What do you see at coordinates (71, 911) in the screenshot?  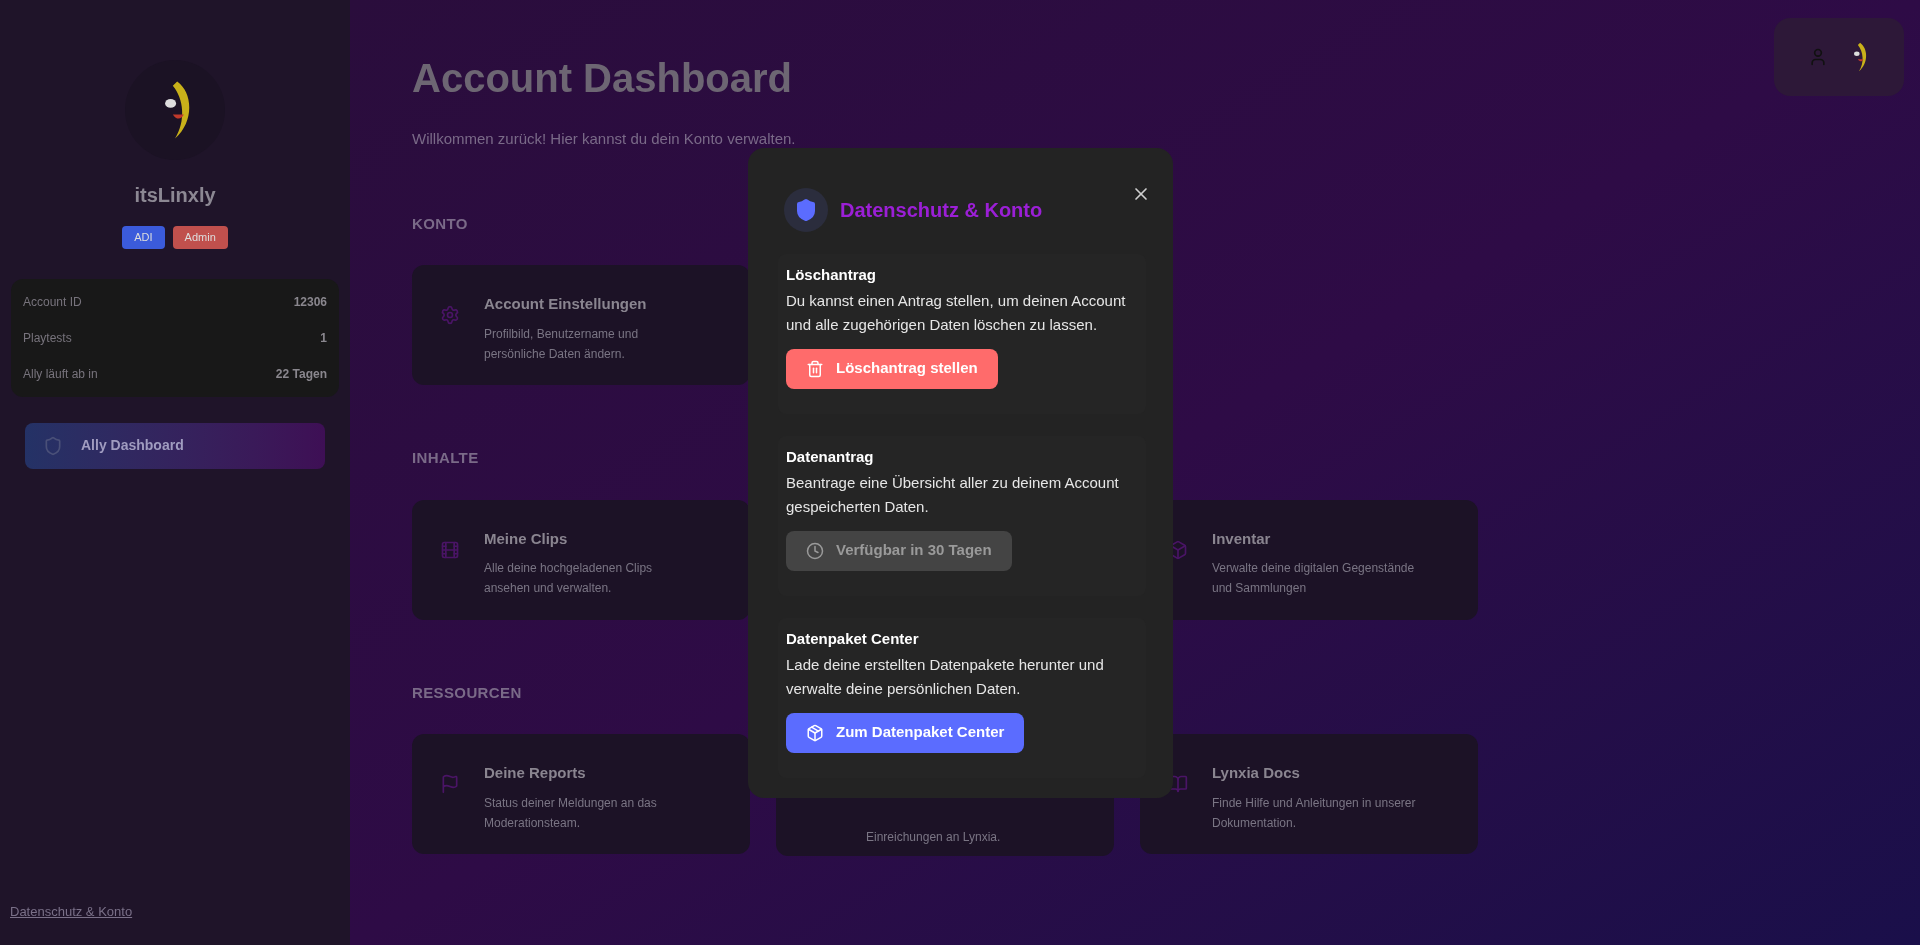 I see `privacy-link: Datenschutz & Konto` at bounding box center [71, 911].